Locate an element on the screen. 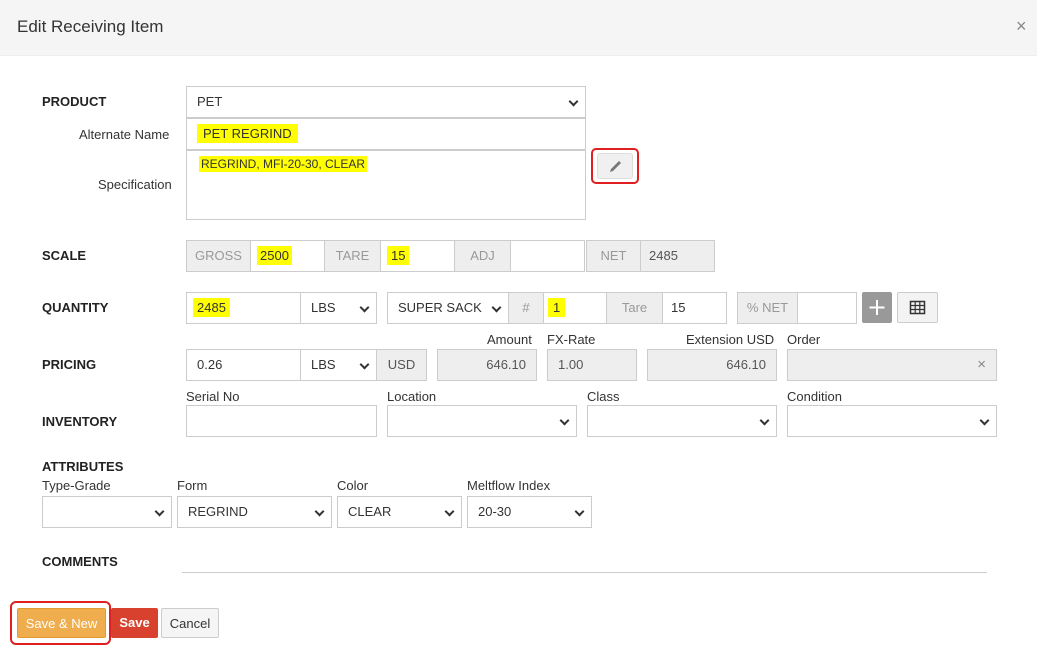 This screenshot has width=1037, height=662. close-icon: × is located at coordinates (1021, 26).